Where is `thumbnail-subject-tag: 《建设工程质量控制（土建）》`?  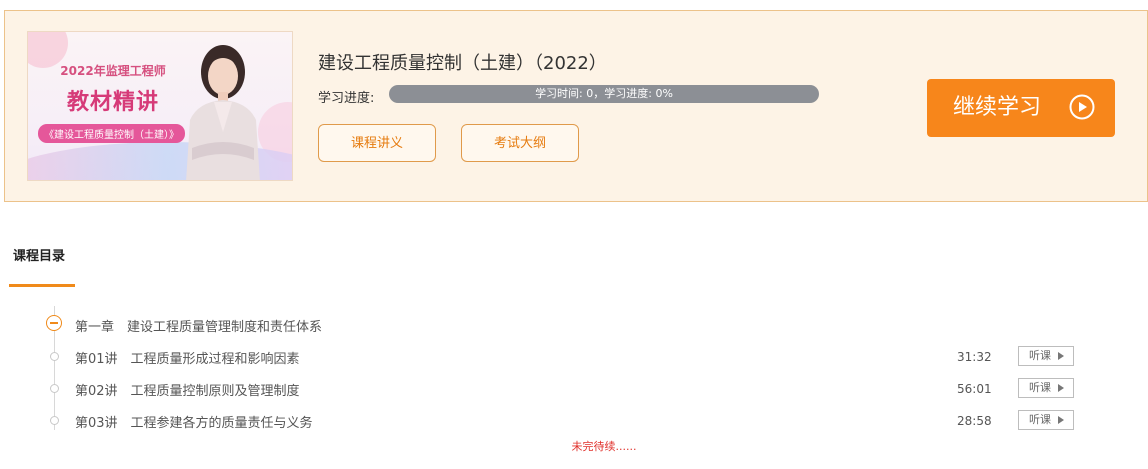
thumbnail-subject-tag: 《建设工程质量控制（土建）》 is located at coordinates (111, 133).